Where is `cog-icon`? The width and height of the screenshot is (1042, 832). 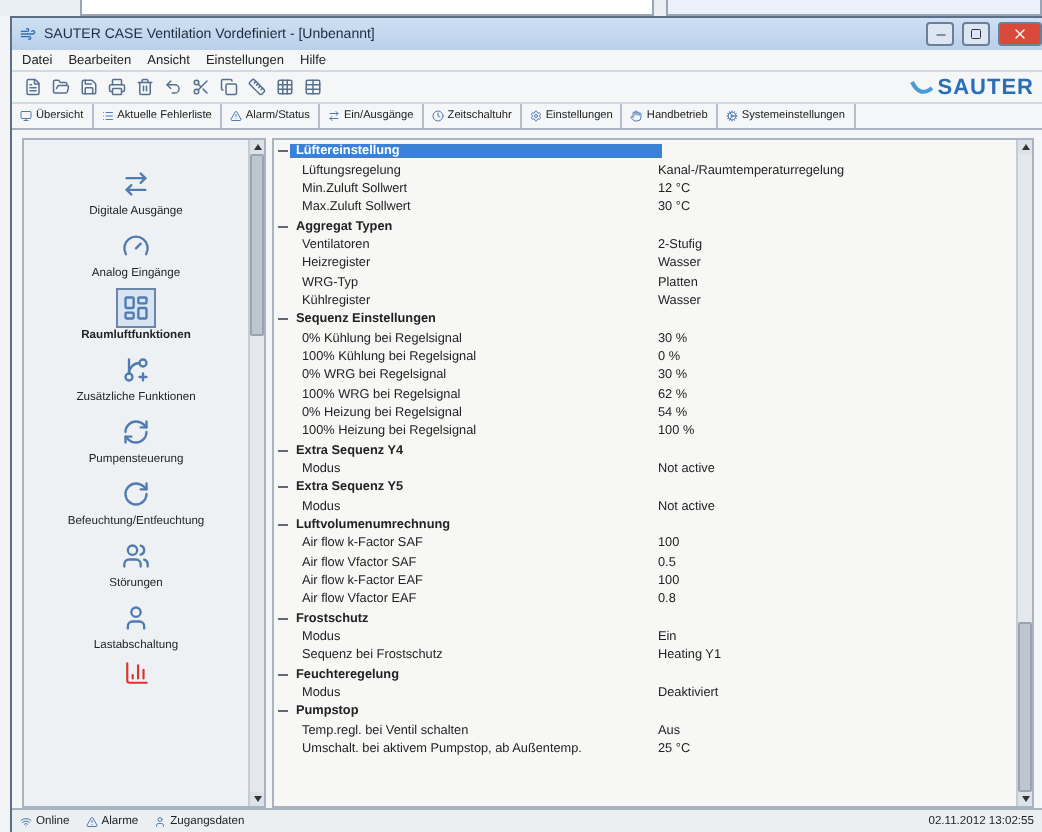
cog-icon is located at coordinates (731, 116).